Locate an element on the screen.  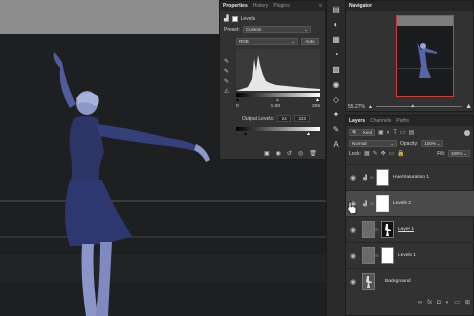
zoom-row: 55.27% ▲ ▲ ▲ is located at coordinates (410, 106).